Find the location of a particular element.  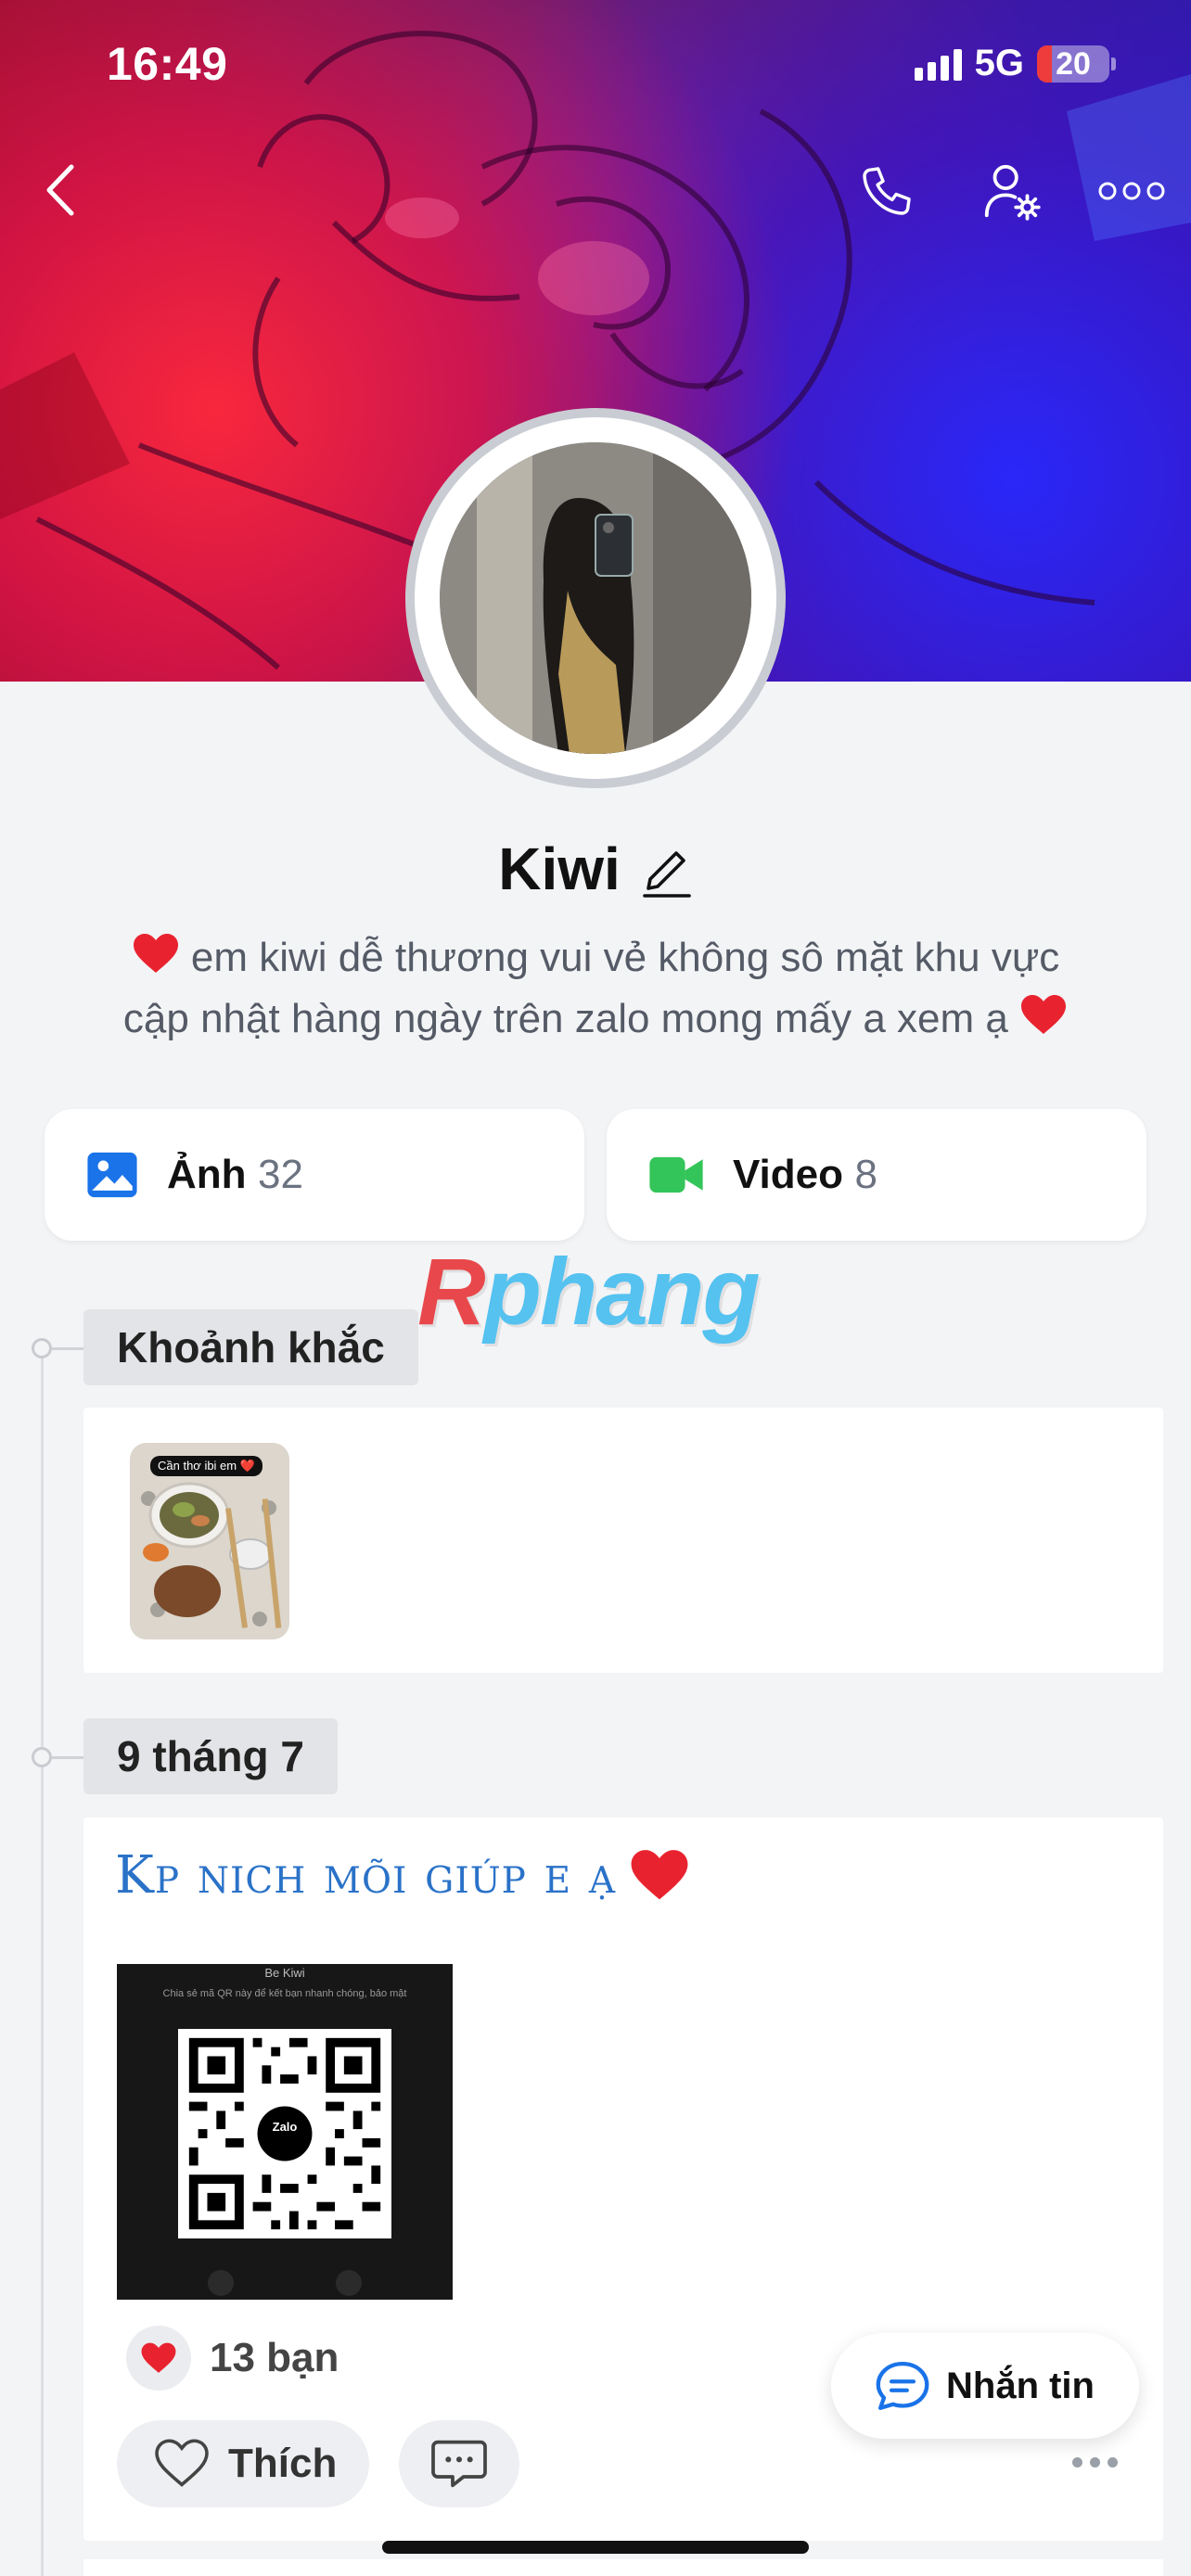

status-icons: 5G 20 is located at coordinates (1015, 64).